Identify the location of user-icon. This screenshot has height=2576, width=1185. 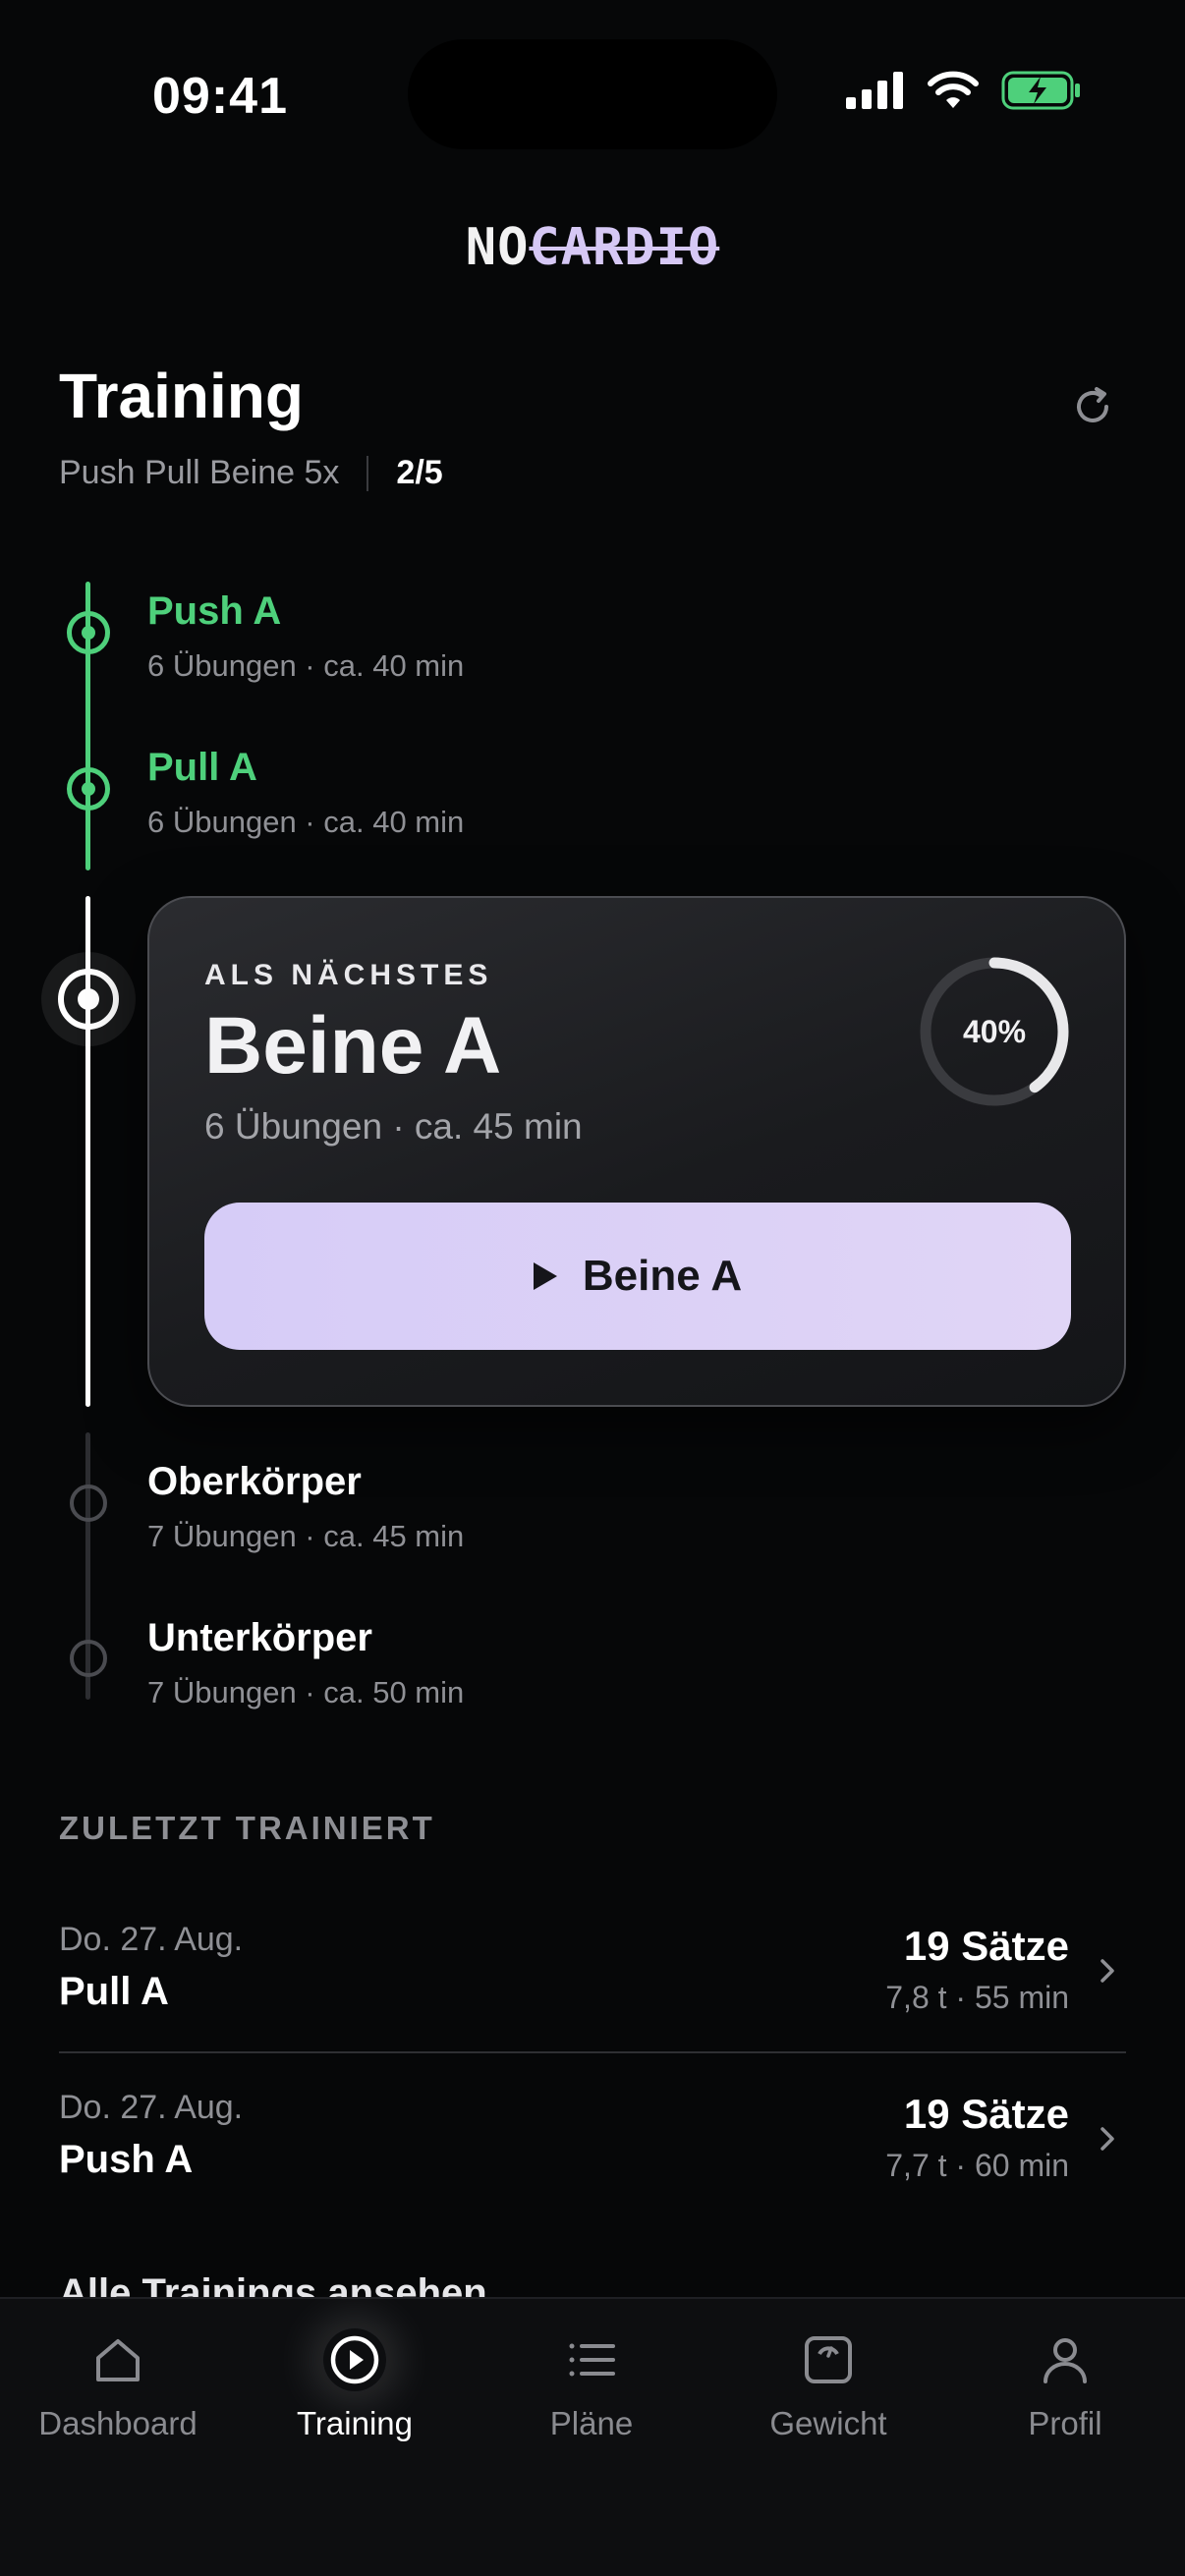
(1065, 2359).